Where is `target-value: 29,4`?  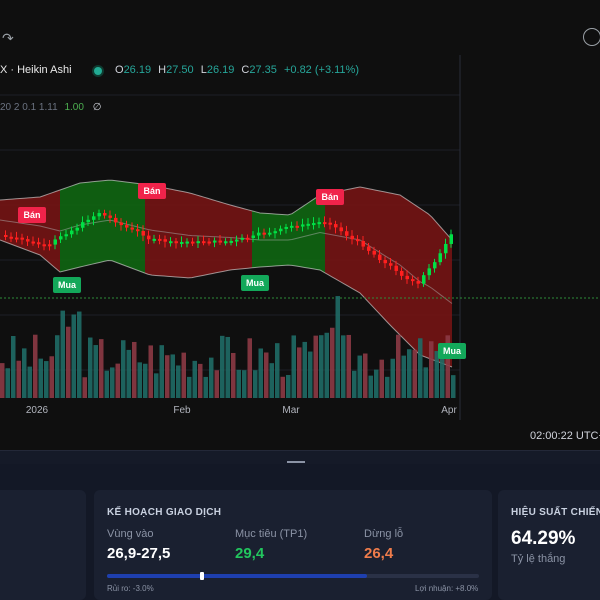 target-value: 29,4 is located at coordinates (250, 553).